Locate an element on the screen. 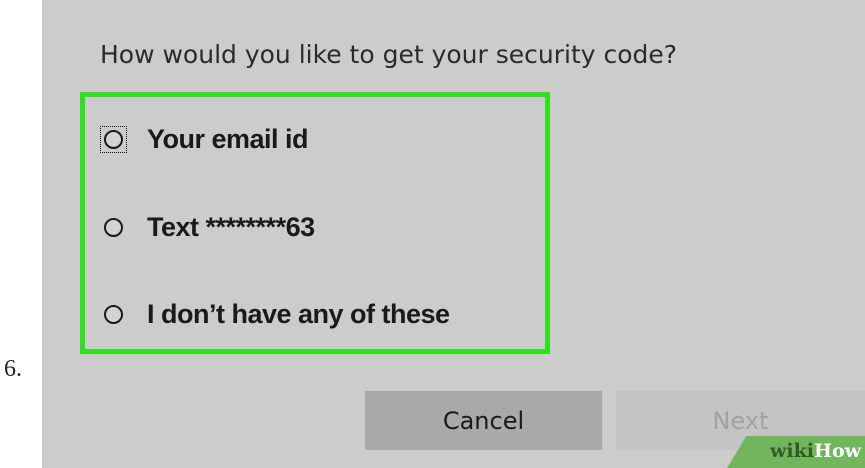 The image size is (865, 468). option-label: Text ********63 is located at coordinates (231, 227).